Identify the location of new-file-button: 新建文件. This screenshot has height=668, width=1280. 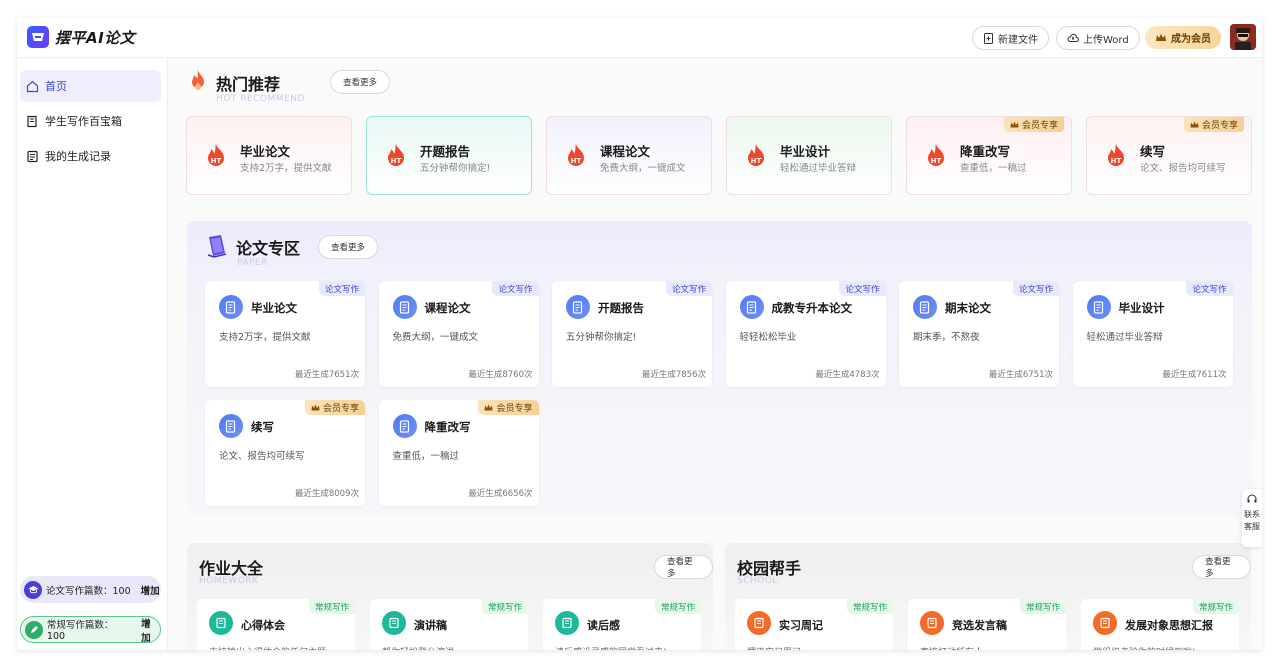
(1010, 38).